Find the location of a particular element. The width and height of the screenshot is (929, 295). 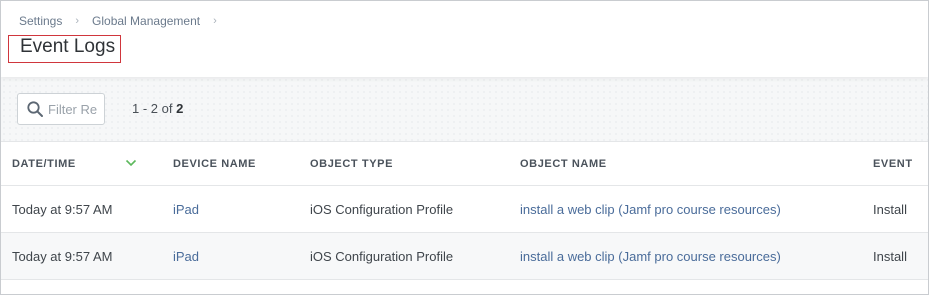

chevron-down-icon is located at coordinates (131, 163).